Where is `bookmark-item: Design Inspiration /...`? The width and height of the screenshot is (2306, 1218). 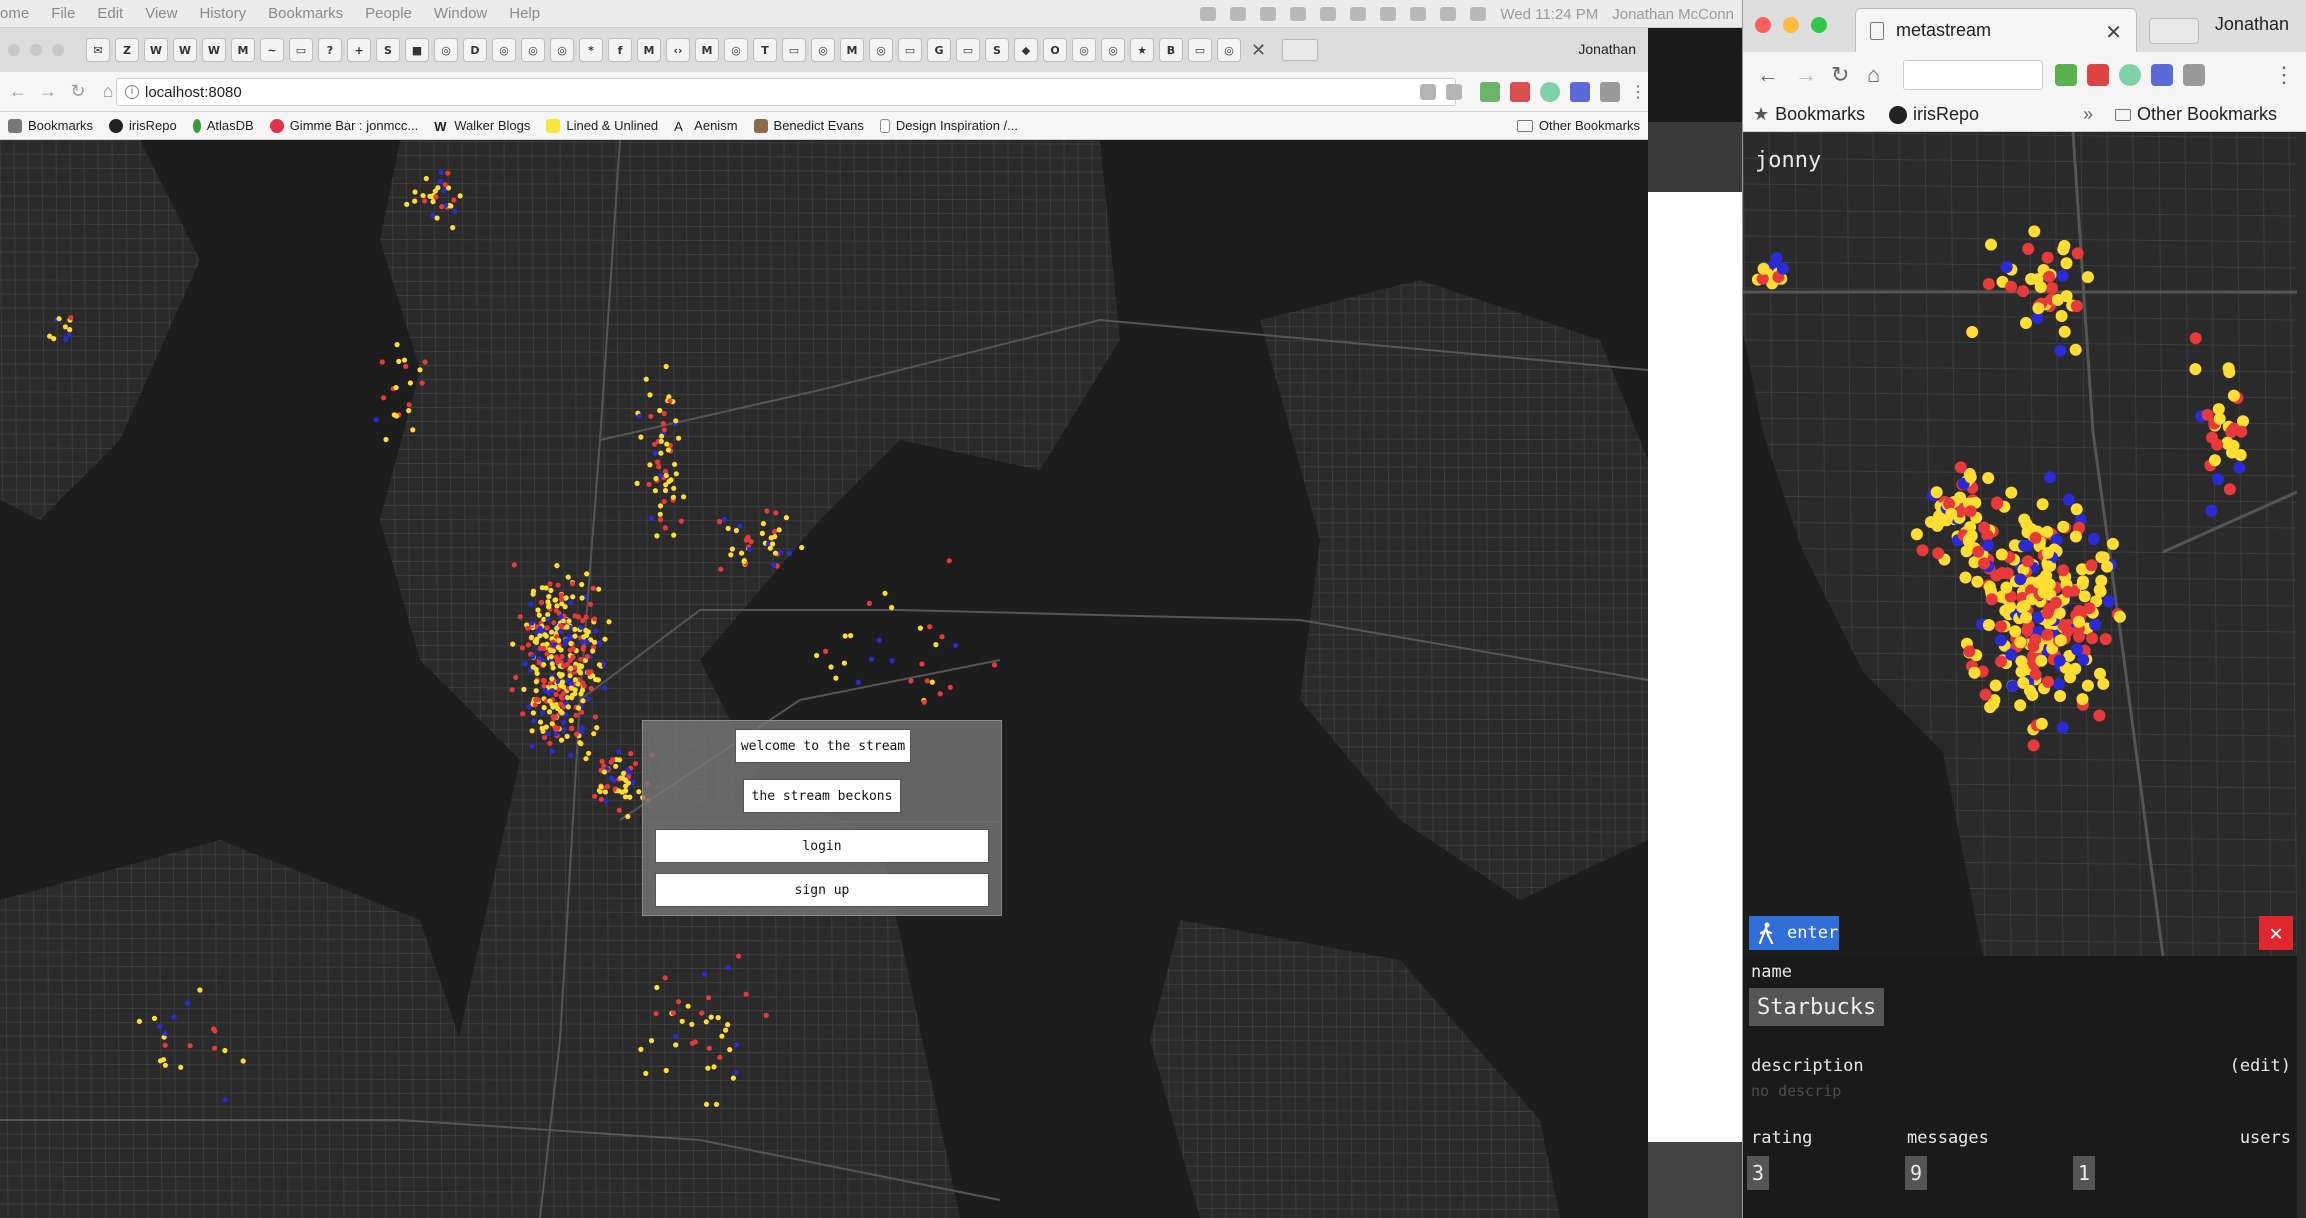 bookmark-item: Design Inspiration /... is located at coordinates (948, 125).